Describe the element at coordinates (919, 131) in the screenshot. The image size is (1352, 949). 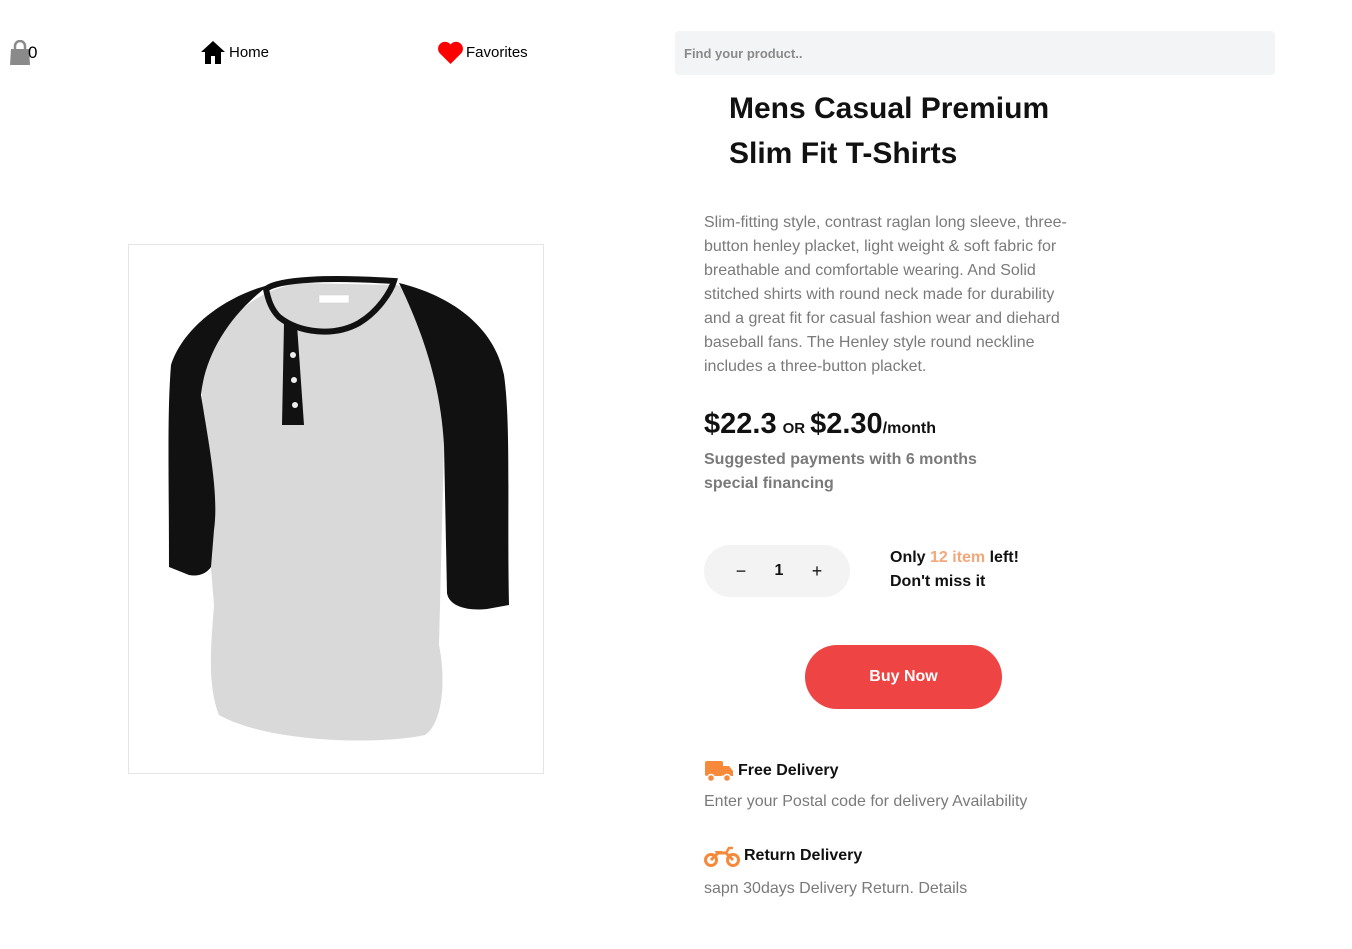
I see `product-title: Mens Casual Premium Slim Fit T-Shirts` at that location.